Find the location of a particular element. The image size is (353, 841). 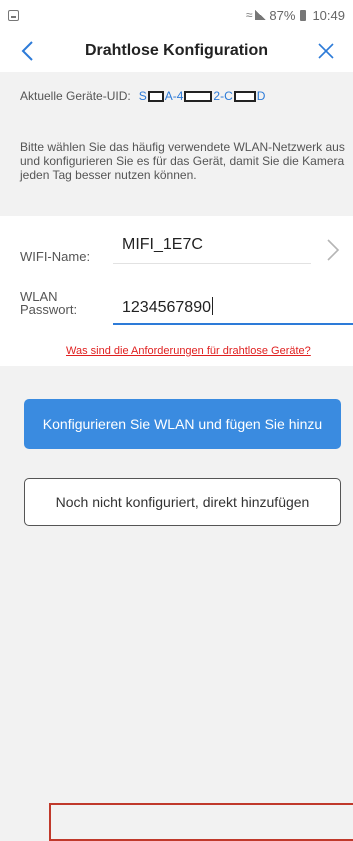

nav-bar: Drahtlose Konfiguration is located at coordinates (176, 51).